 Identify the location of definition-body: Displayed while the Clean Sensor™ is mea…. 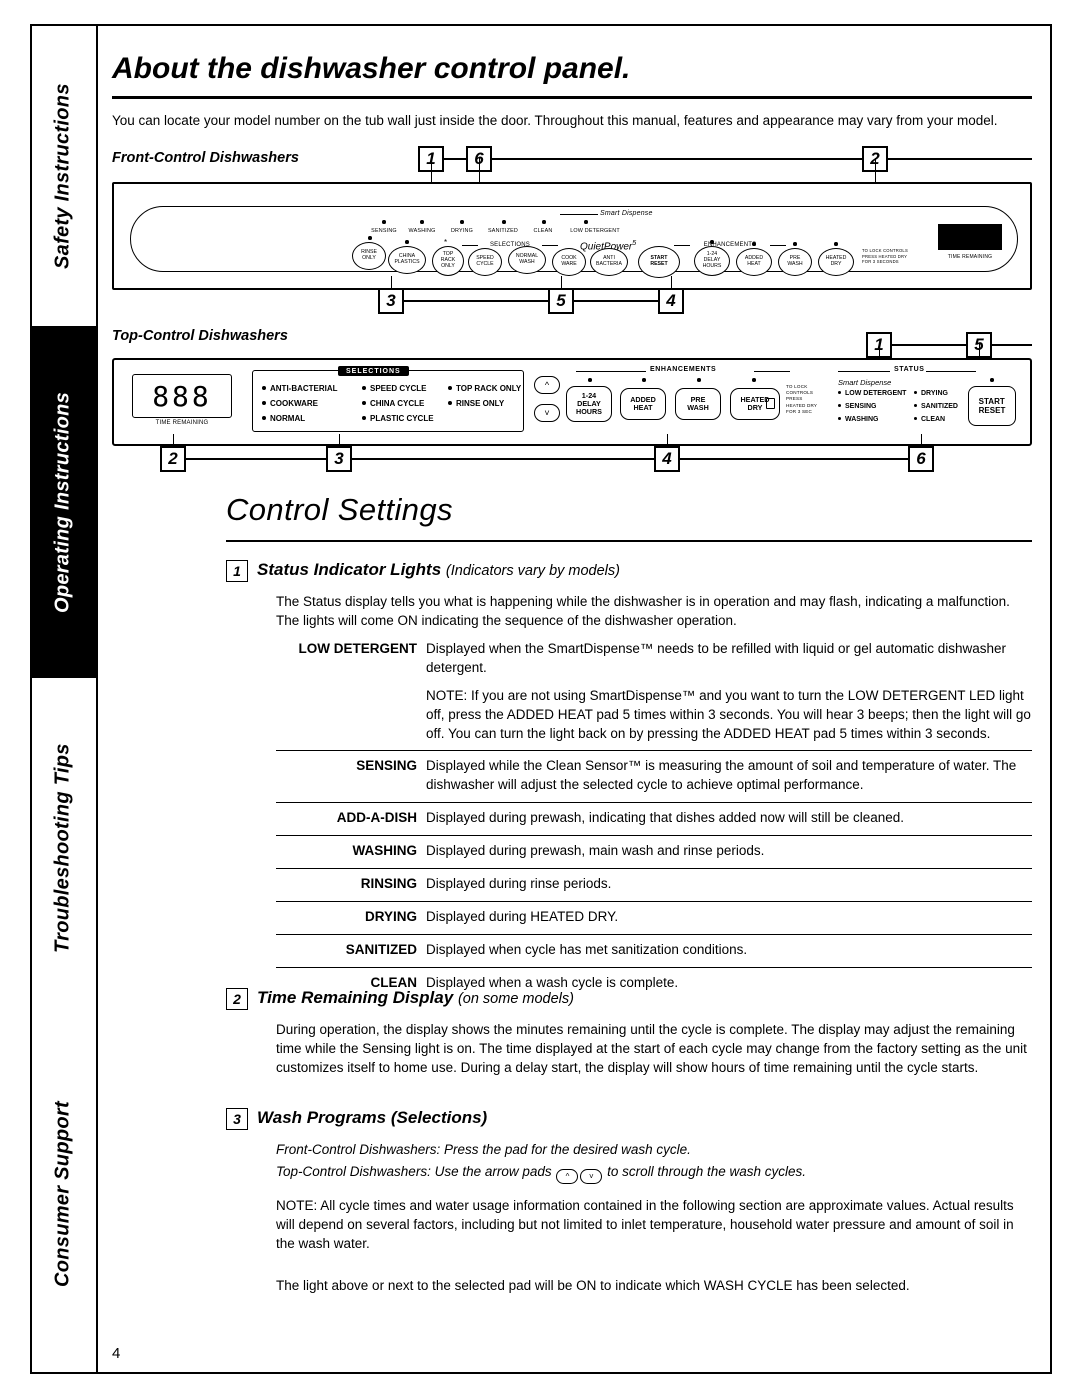
(721, 775).